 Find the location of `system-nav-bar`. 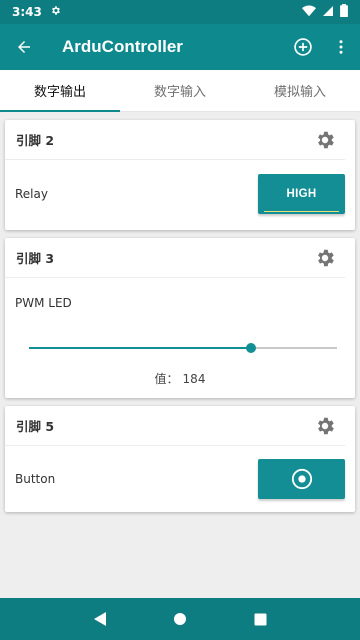

system-nav-bar is located at coordinates (180, 619).